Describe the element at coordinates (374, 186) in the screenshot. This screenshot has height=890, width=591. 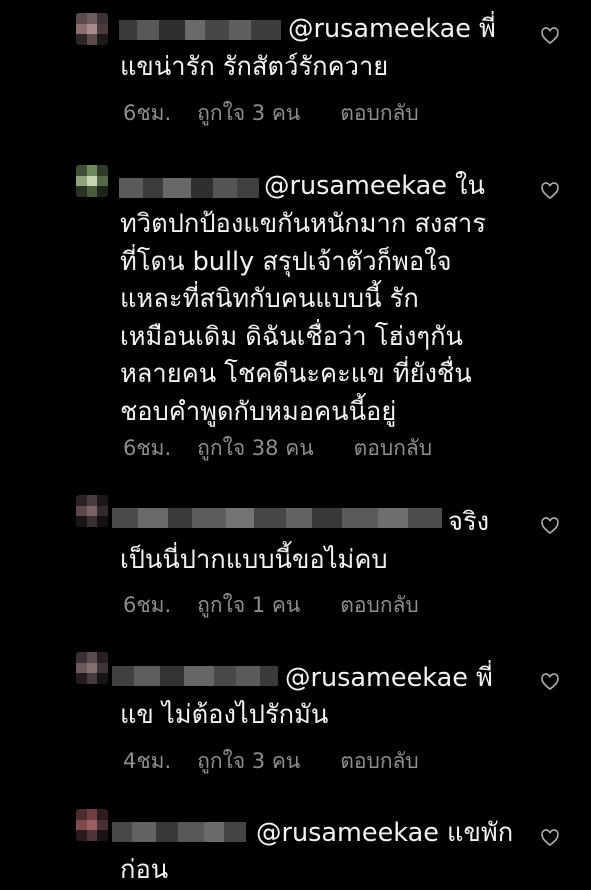
I see `comment-text: @rusameekae ใน` at that location.